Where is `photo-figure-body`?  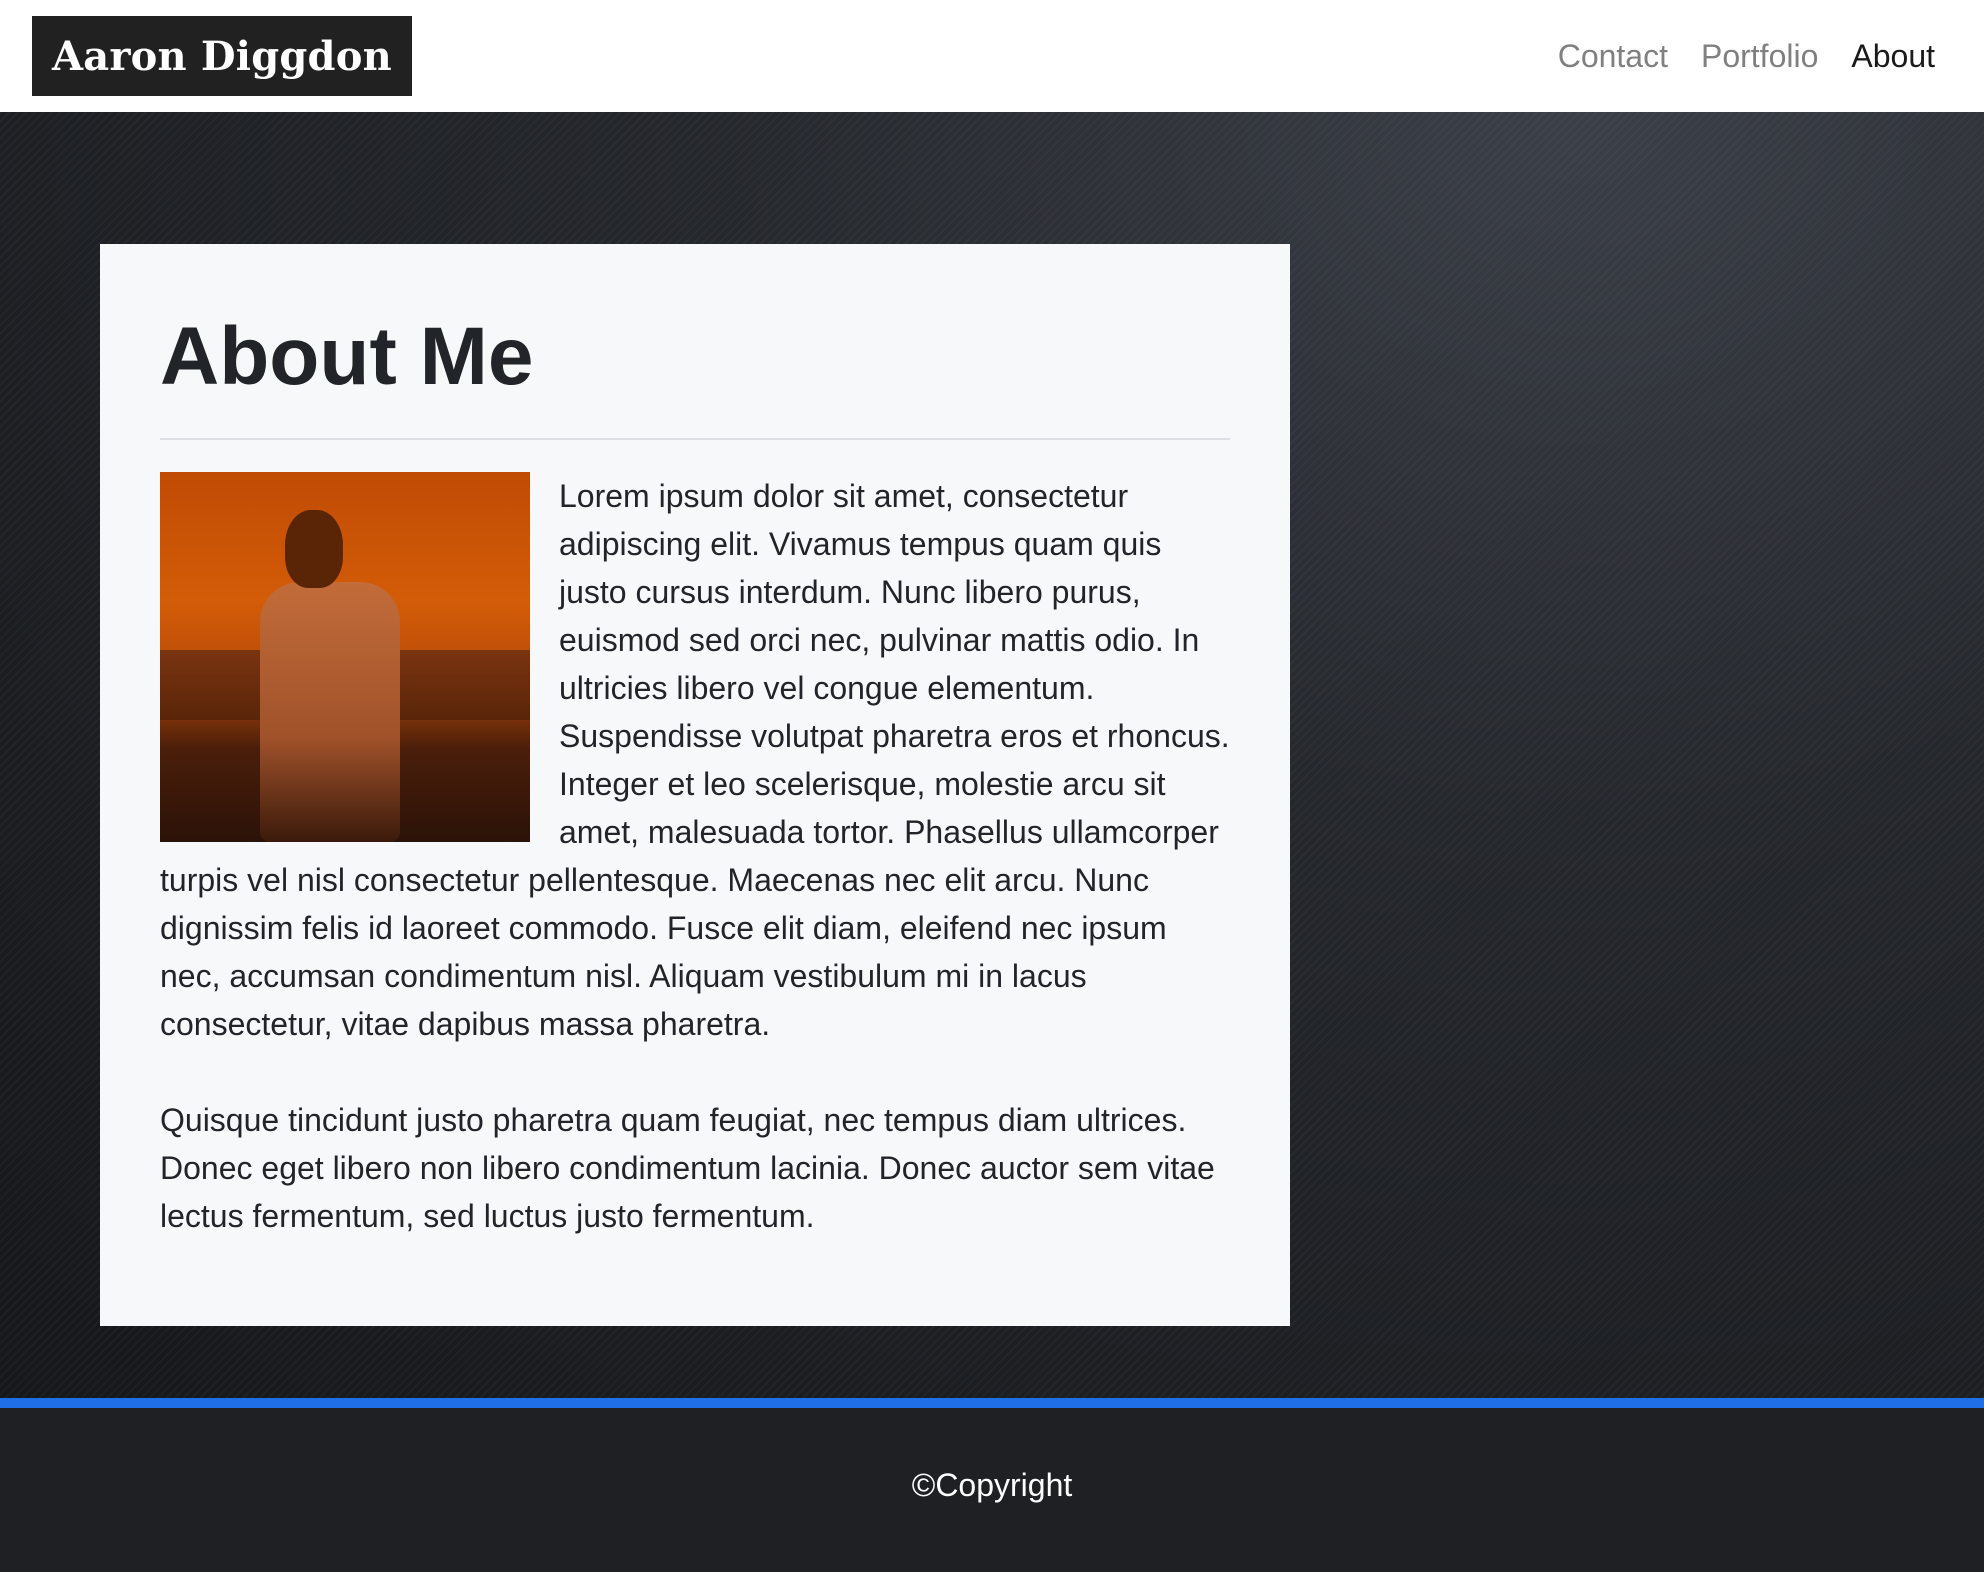 photo-figure-body is located at coordinates (330, 712).